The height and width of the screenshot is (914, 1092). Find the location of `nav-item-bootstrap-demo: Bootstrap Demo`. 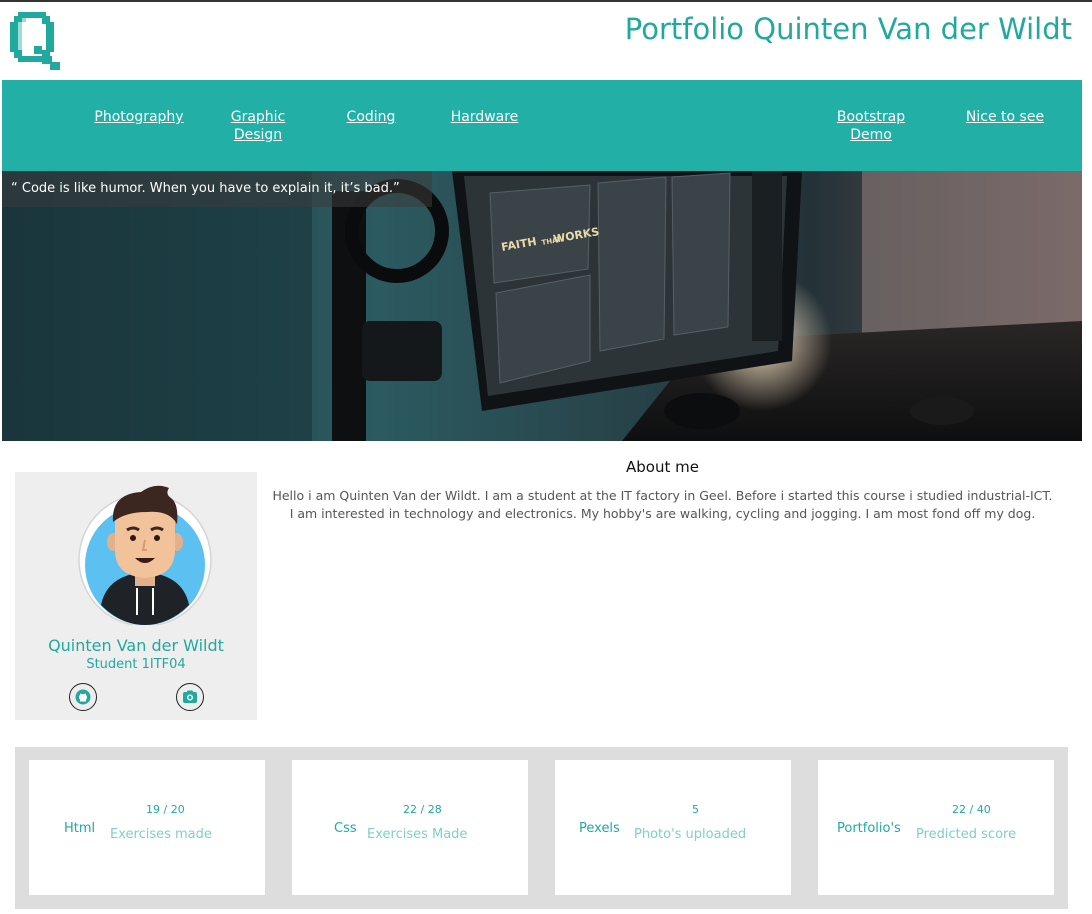

nav-item-bootstrap-demo: Bootstrap Demo is located at coordinates (871, 126).